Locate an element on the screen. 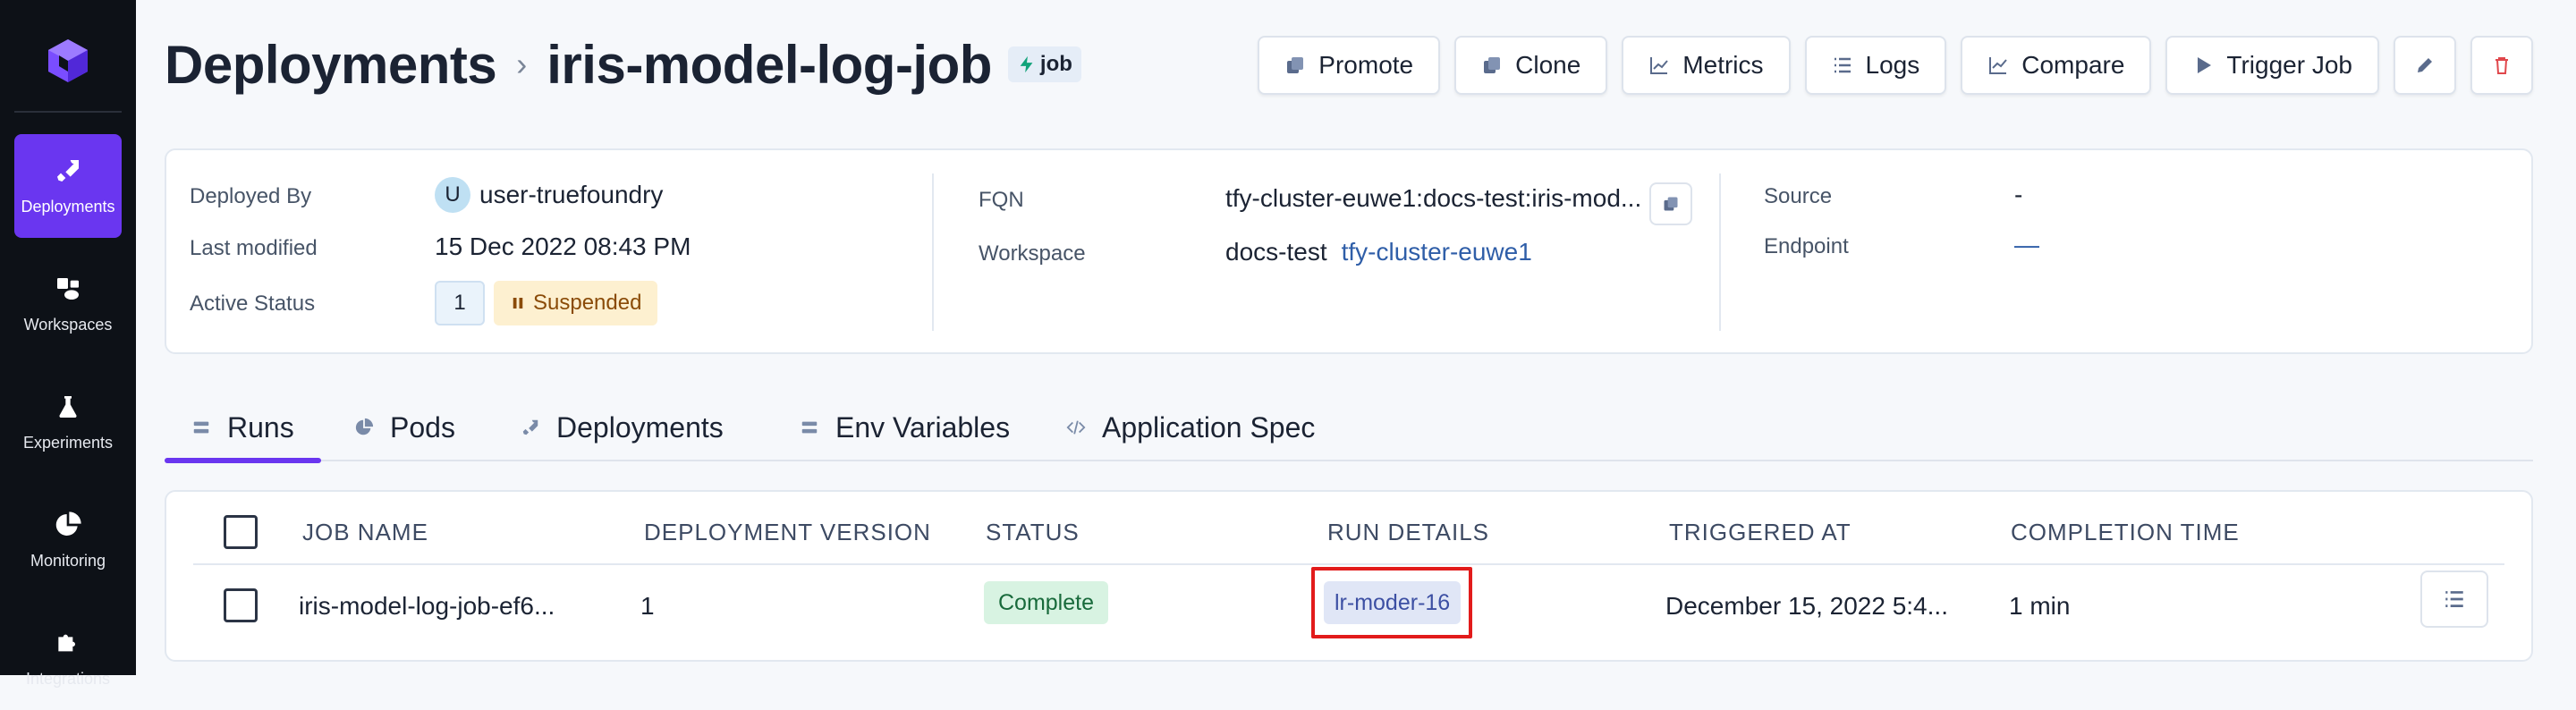 Image resolution: width=2576 pixels, height=710 pixels. deployed-by-user: user-truefoundry is located at coordinates (571, 194).